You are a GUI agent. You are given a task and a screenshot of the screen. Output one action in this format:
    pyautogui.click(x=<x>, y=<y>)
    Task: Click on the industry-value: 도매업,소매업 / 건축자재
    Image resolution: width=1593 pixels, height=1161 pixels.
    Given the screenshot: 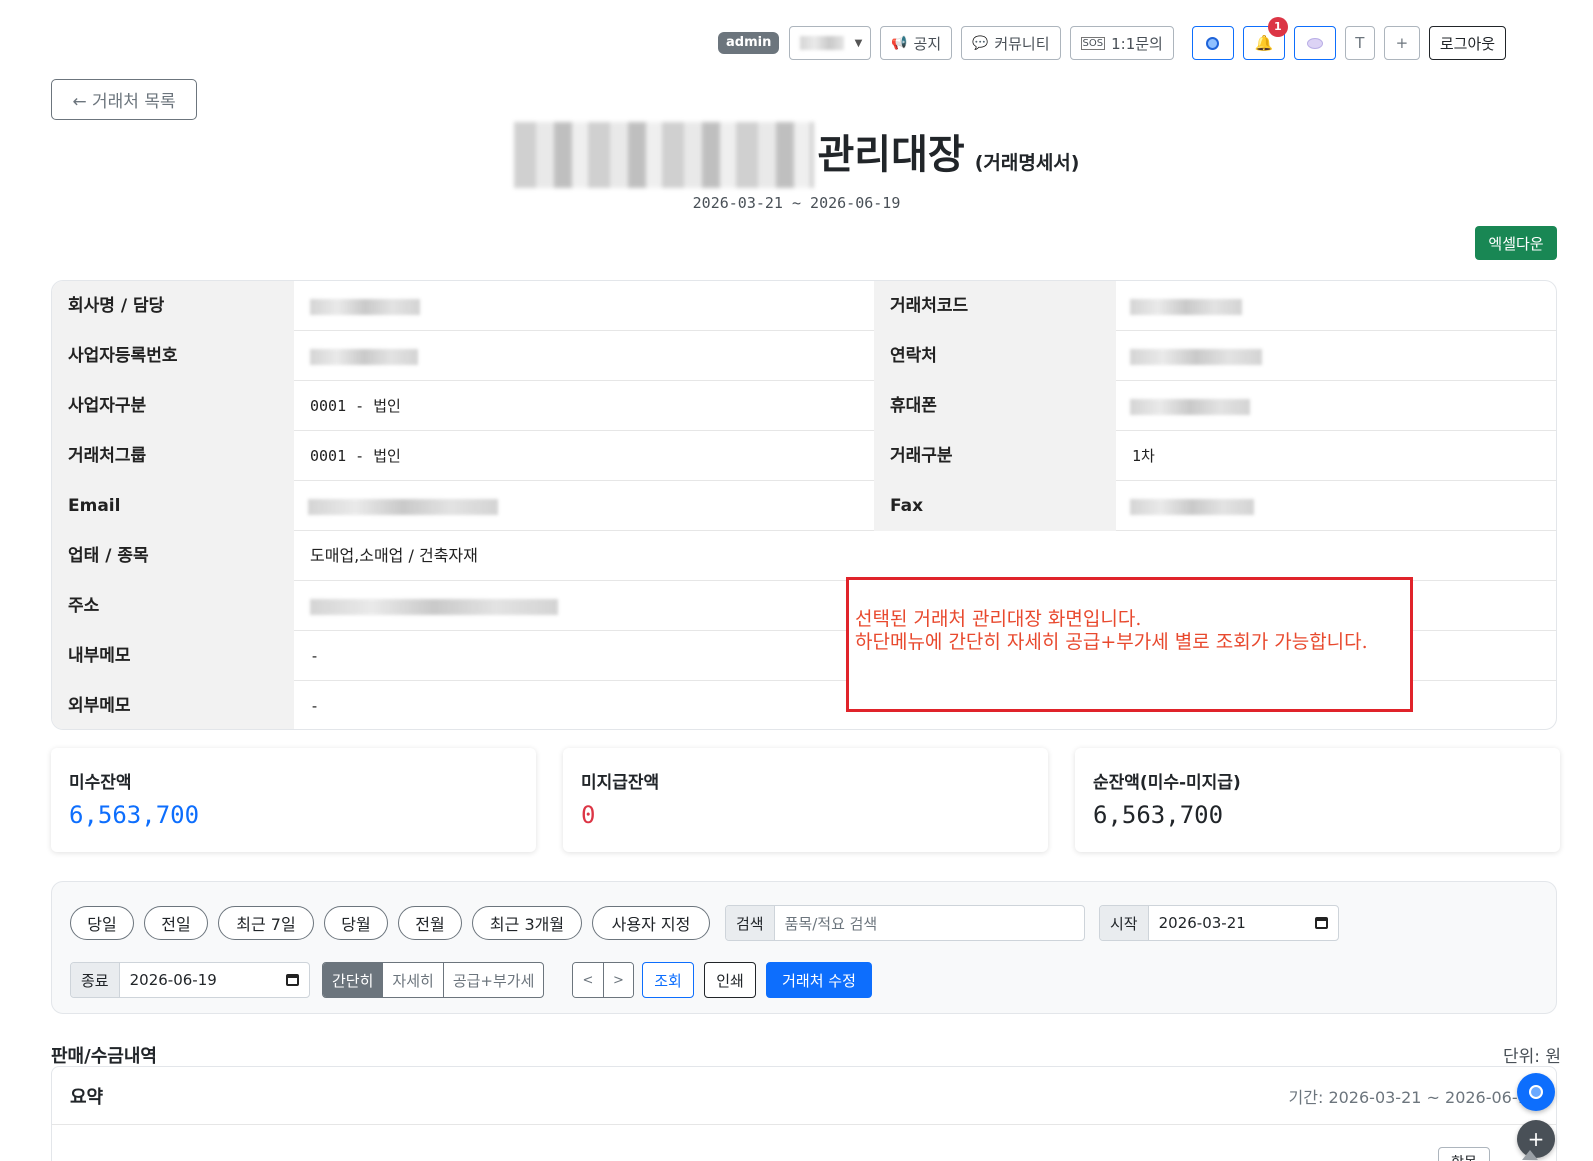 What is the action you would take?
    pyautogui.click(x=394, y=555)
    